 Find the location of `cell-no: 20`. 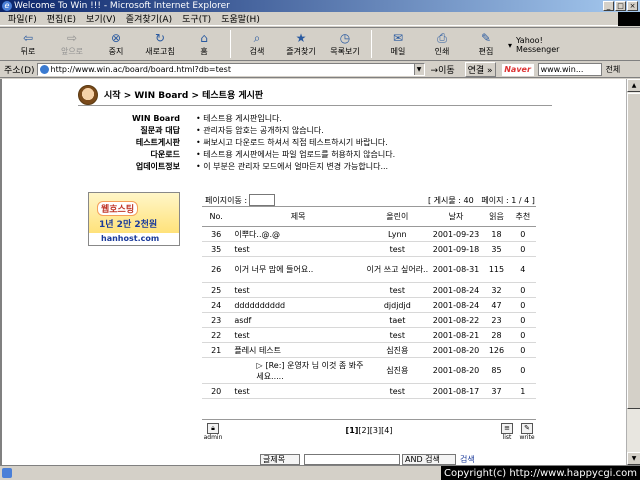

cell-no: 20 is located at coordinates (216, 391).